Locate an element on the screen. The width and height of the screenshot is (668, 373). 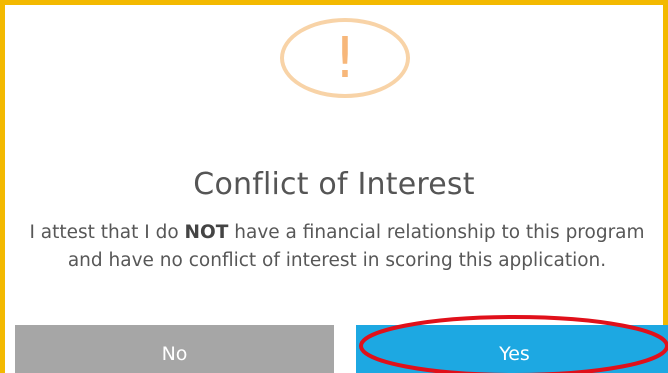
dialog-title: Conflict of Interest is located at coordinates (334, 184).